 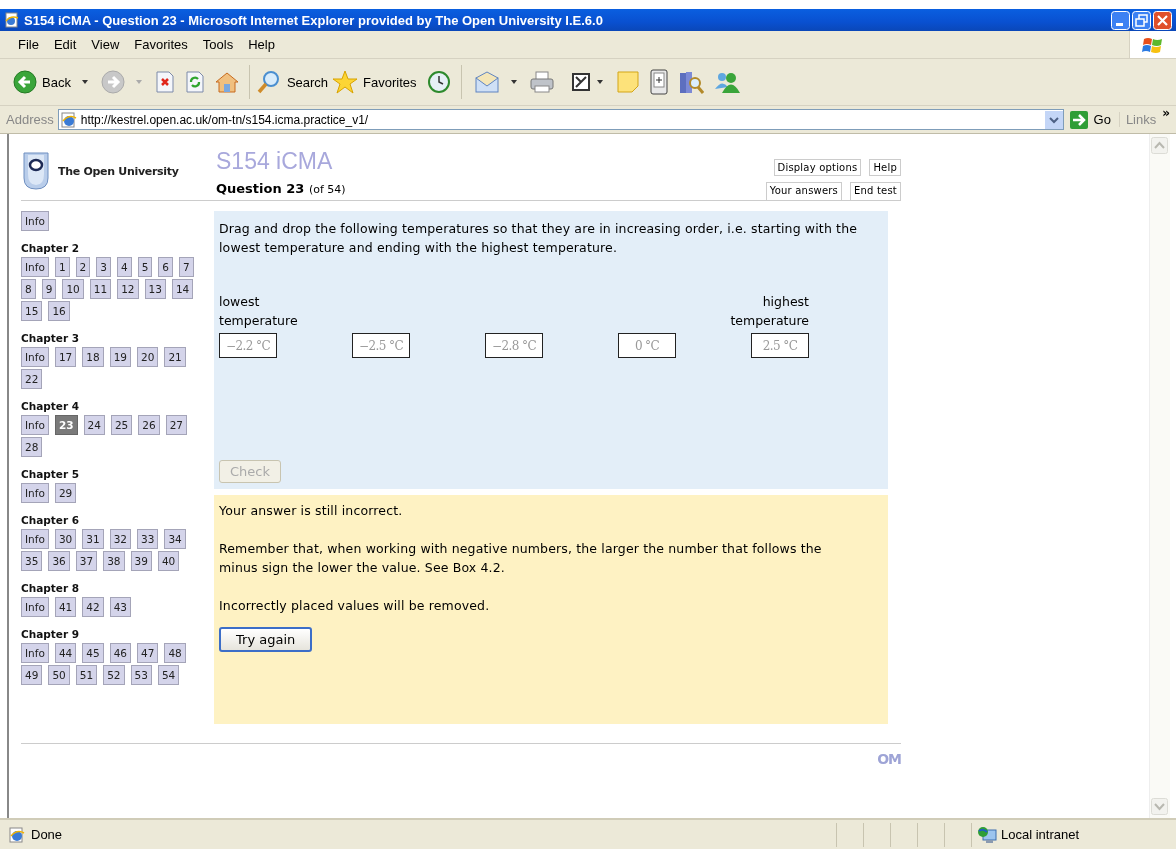 I want to click on nav-button: 22, so click(x=32, y=379).